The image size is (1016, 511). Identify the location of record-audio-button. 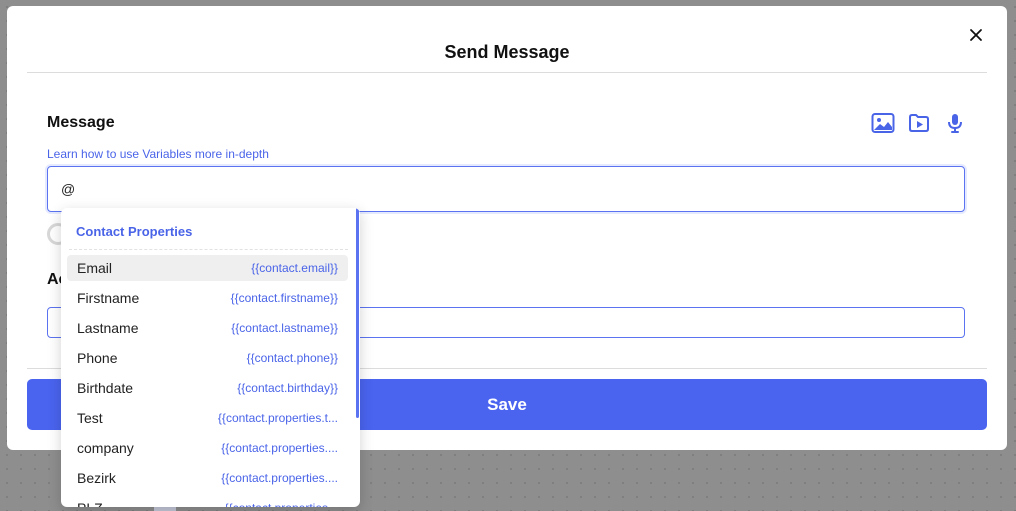
(955, 123).